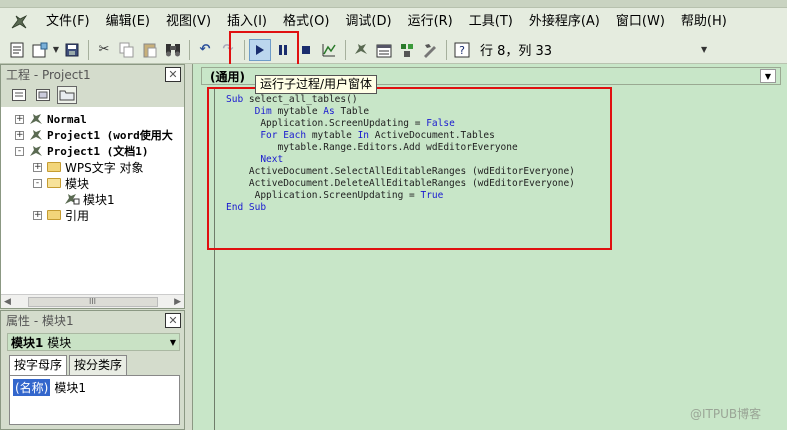 Image resolution: width=787 pixels, height=430 pixels. What do you see at coordinates (384, 50) in the screenshot?
I see `properties-window-icon` at bounding box center [384, 50].